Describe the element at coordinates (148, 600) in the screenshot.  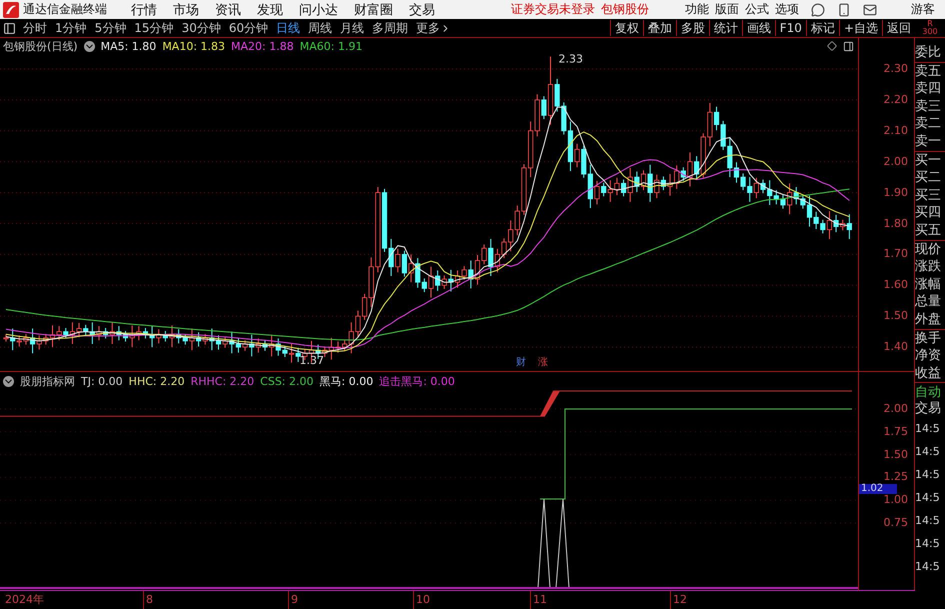
I see `date-axis-label: 8` at that location.